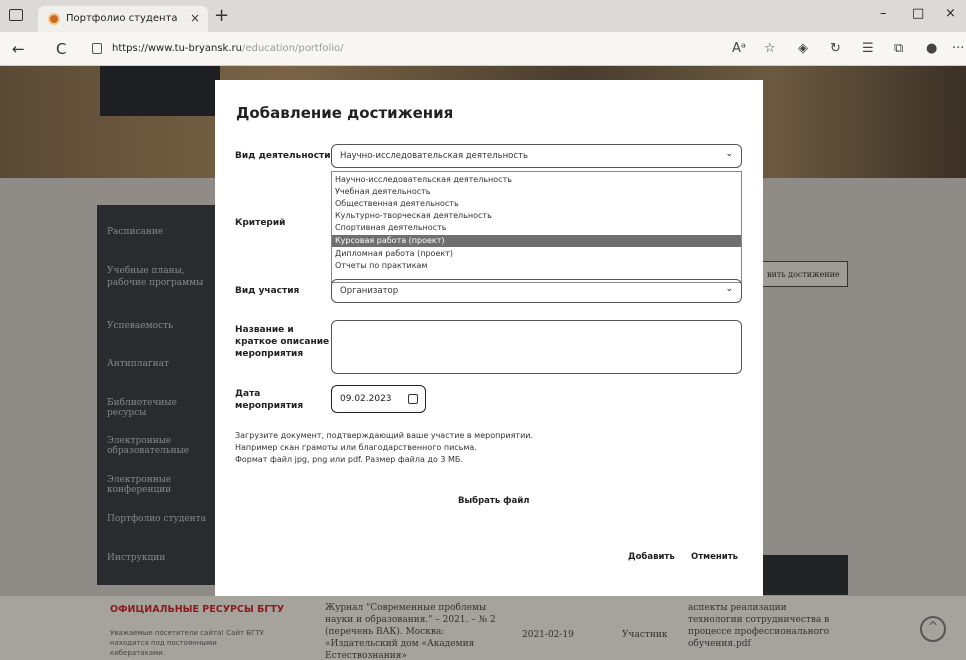 The image size is (966, 660). I want to click on add-button: Добавить, so click(651, 557).